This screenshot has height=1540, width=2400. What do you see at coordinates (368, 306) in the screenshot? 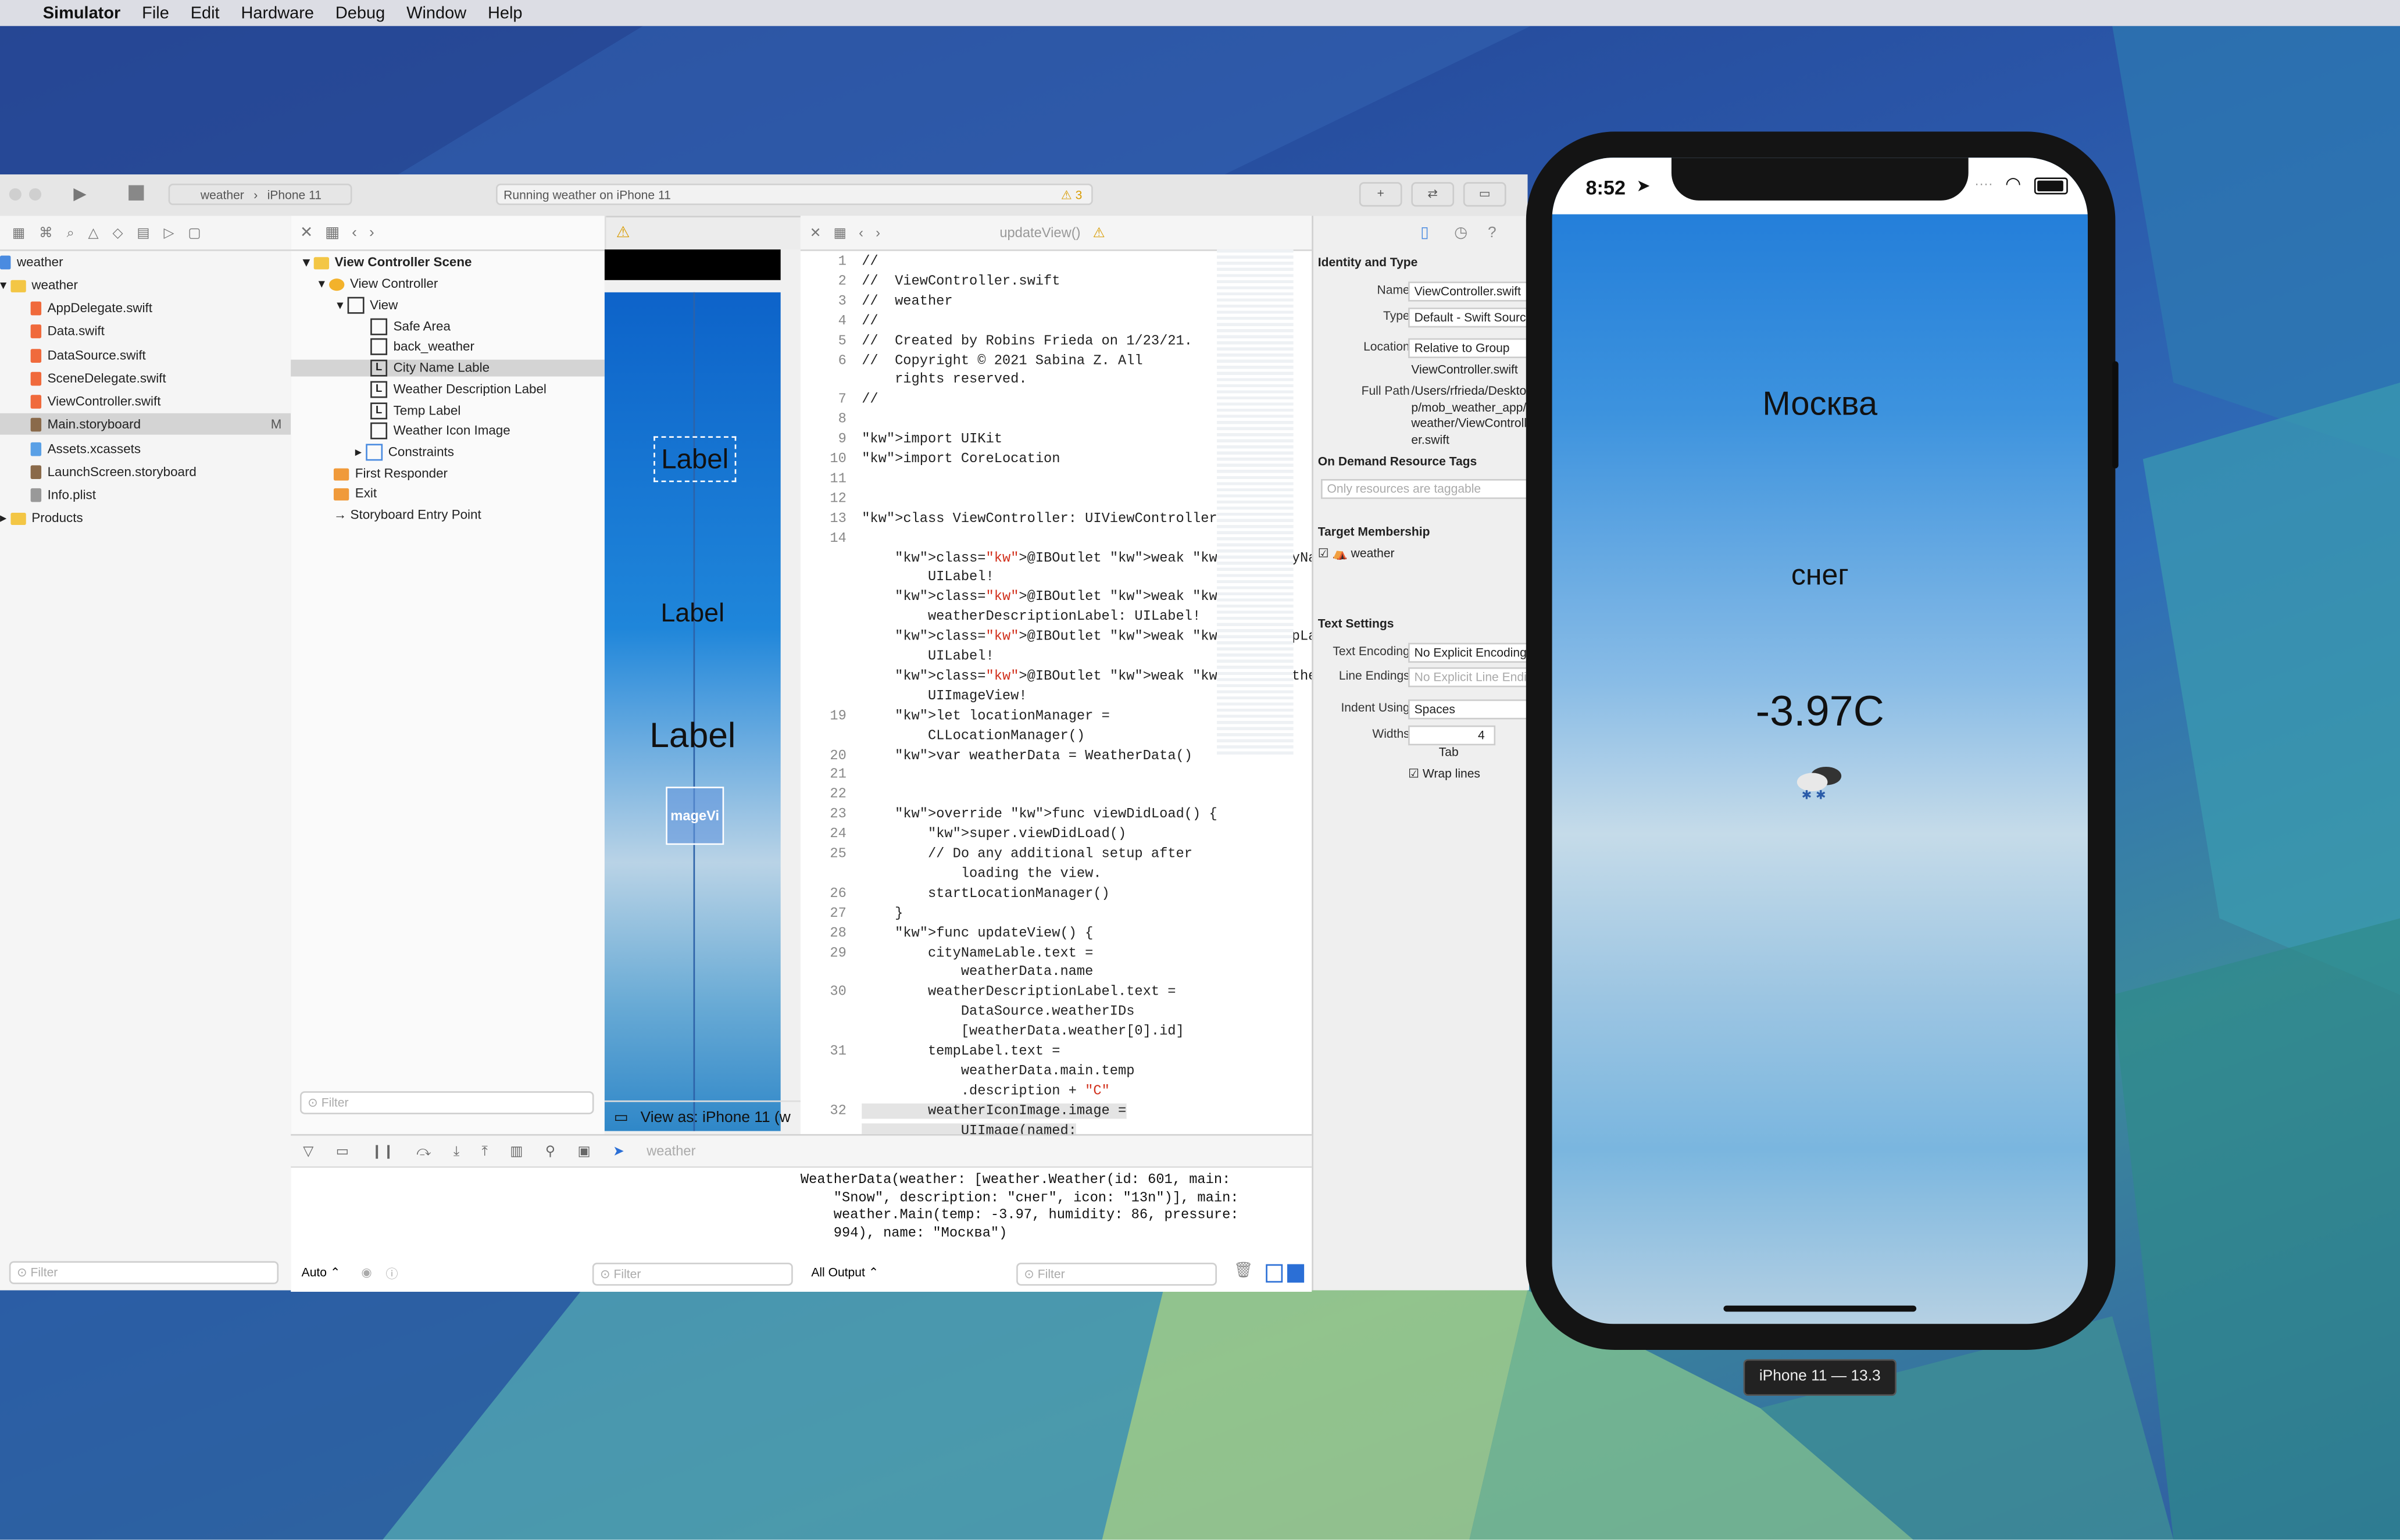
I see `outline-item: ▾ View` at bounding box center [368, 306].